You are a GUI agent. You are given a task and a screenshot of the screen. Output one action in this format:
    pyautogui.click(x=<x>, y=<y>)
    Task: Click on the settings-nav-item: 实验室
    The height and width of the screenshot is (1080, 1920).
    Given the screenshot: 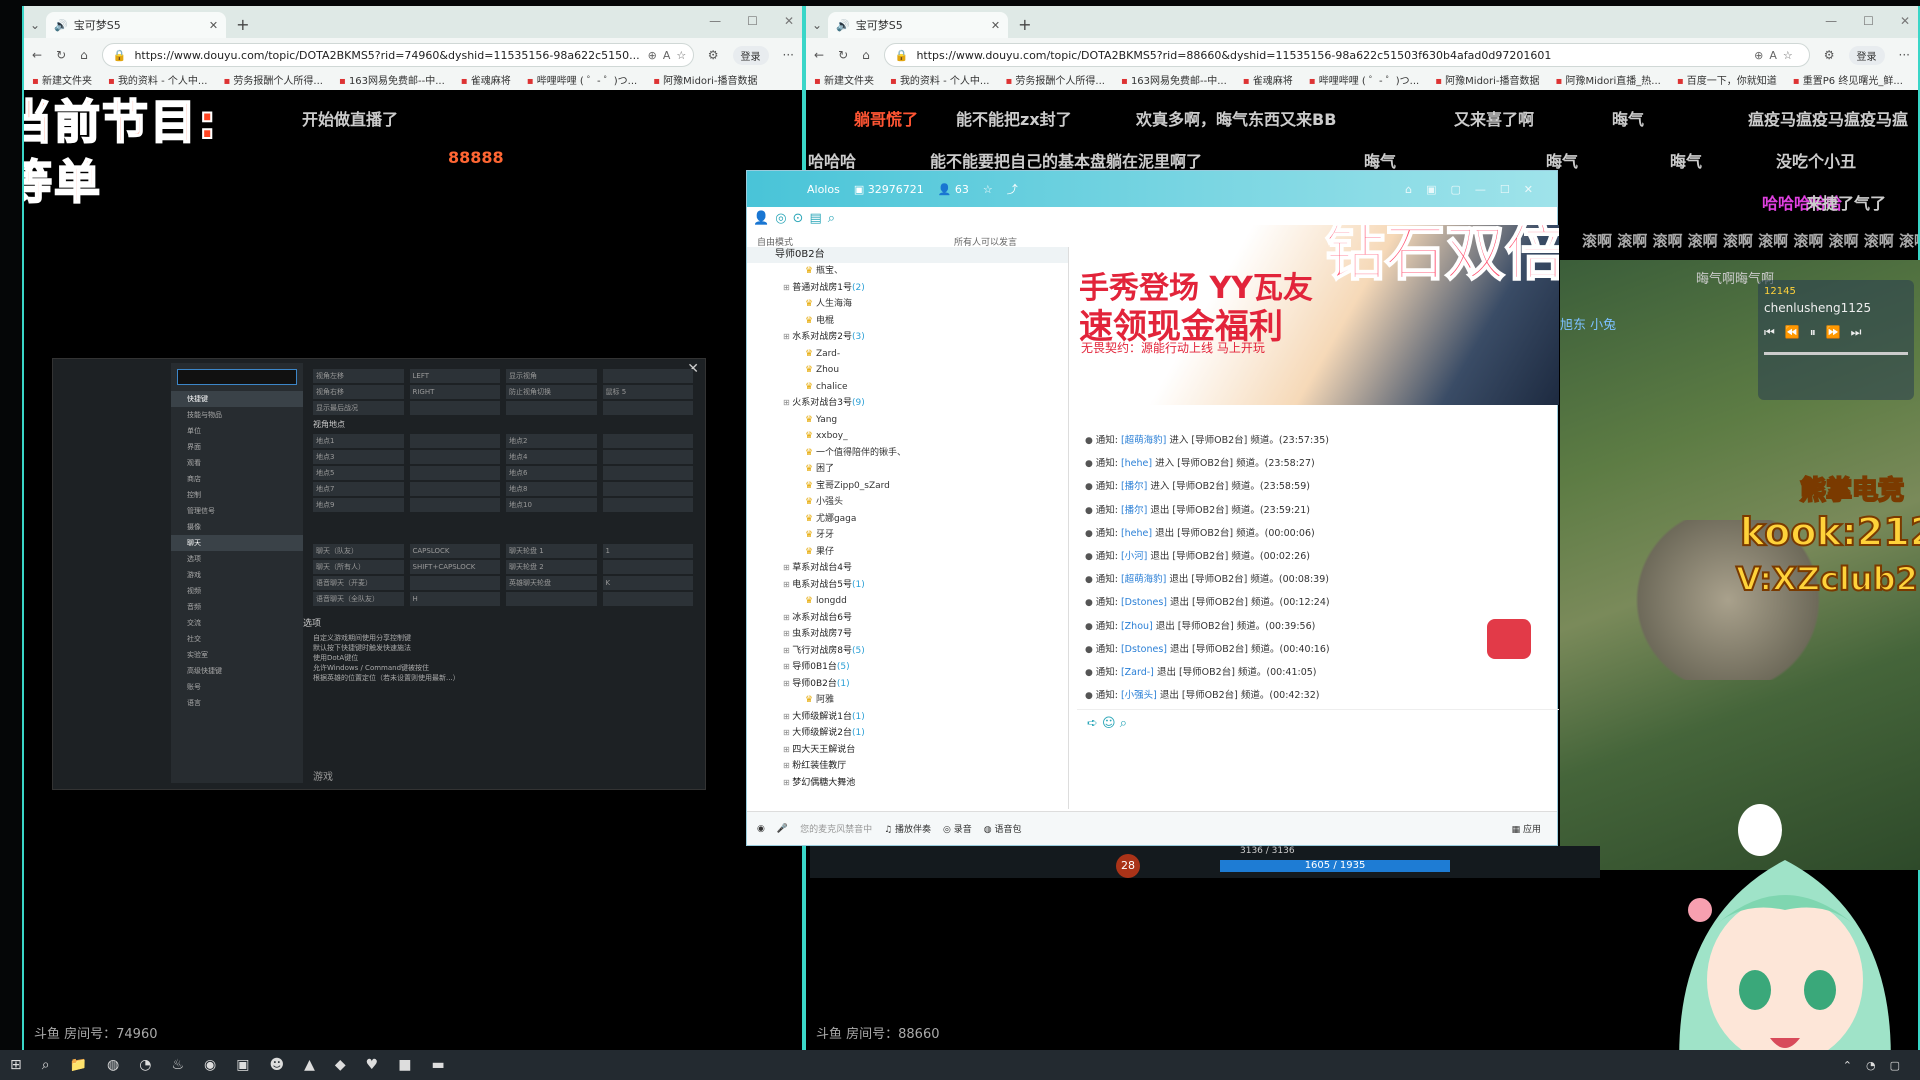 What is the action you would take?
    pyautogui.click(x=237, y=655)
    